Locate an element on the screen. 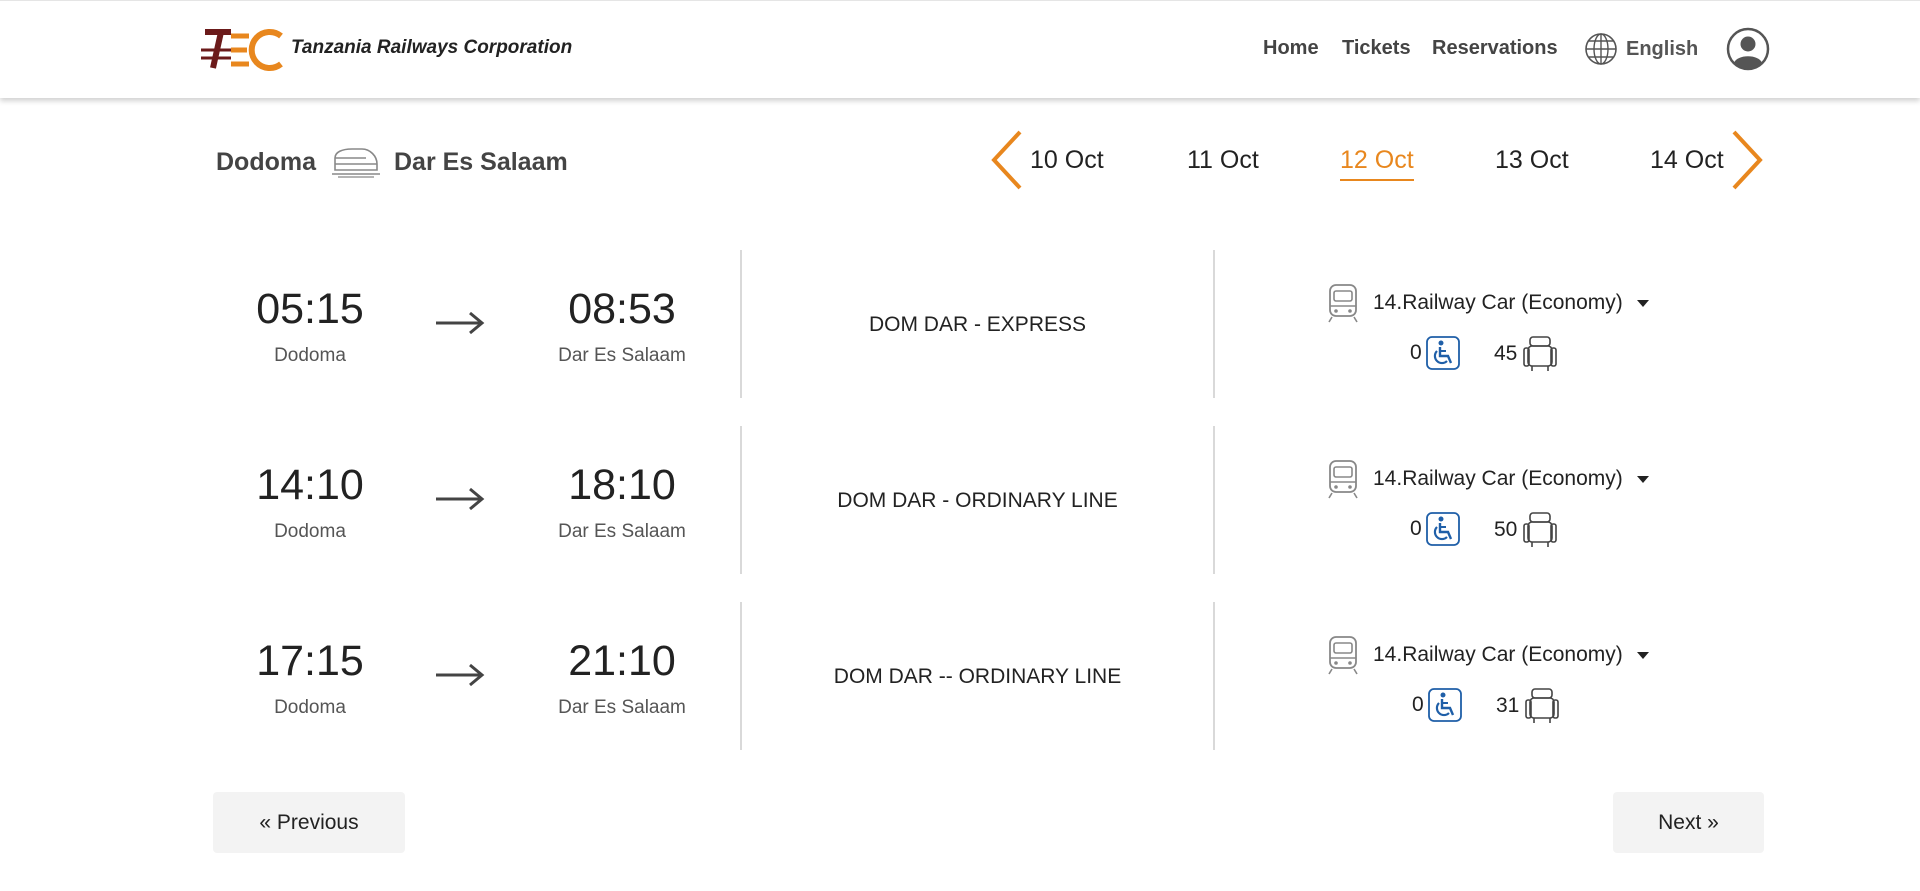  seat-count: 45 is located at coordinates (1526, 354).